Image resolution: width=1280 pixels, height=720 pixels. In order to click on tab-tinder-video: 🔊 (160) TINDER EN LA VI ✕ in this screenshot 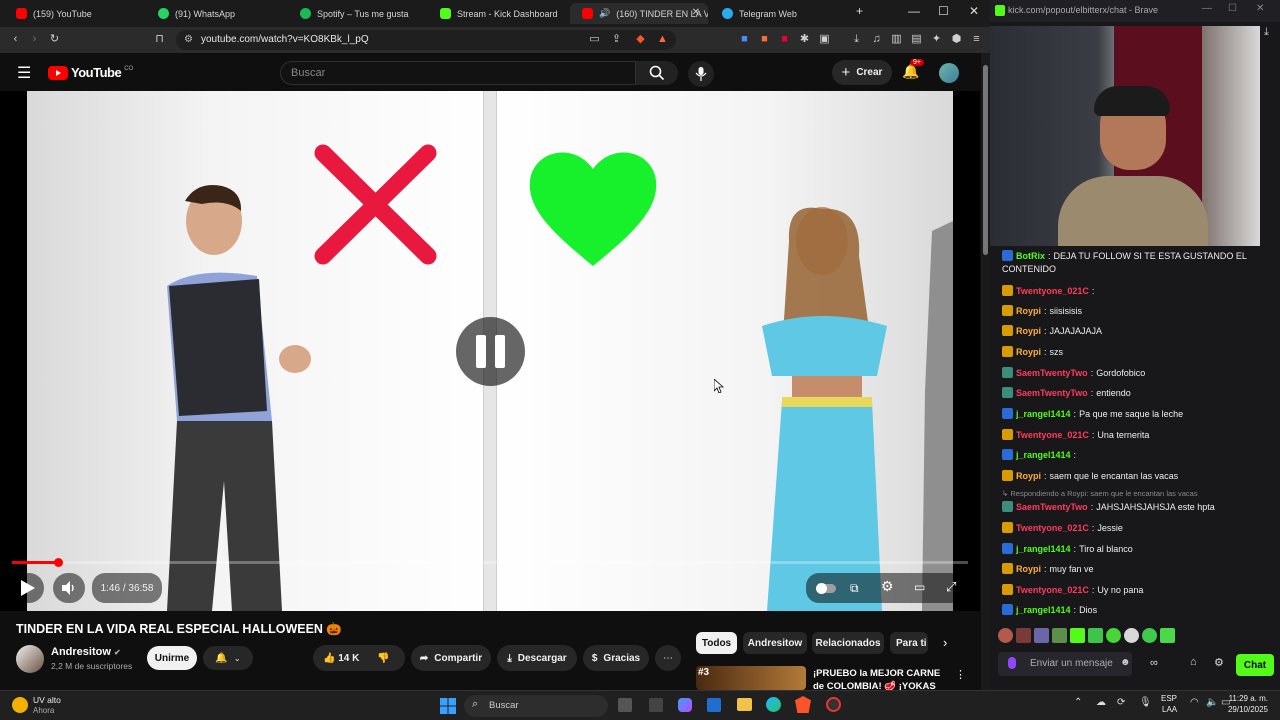, I will do `click(639, 13)`.